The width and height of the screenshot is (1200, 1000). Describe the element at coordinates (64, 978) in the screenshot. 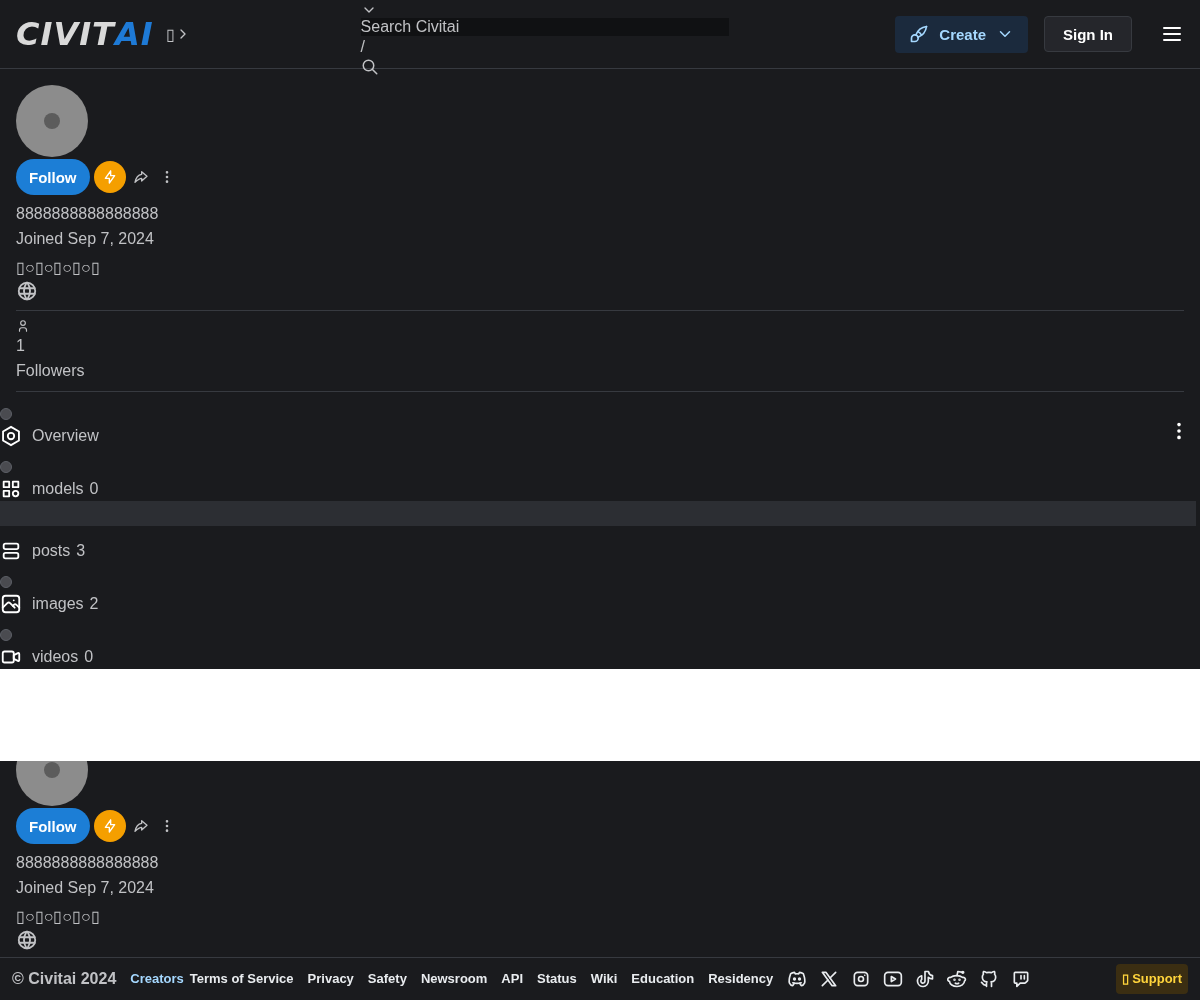

I see `copyright: © Civitai 2024` at that location.